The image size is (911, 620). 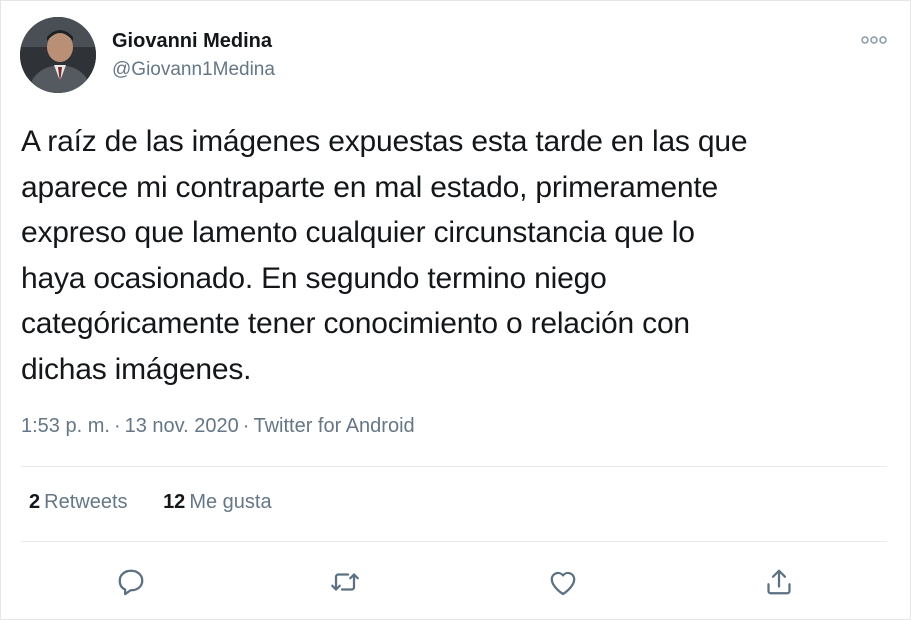 I want to click on author-avatar, so click(x=58, y=55).